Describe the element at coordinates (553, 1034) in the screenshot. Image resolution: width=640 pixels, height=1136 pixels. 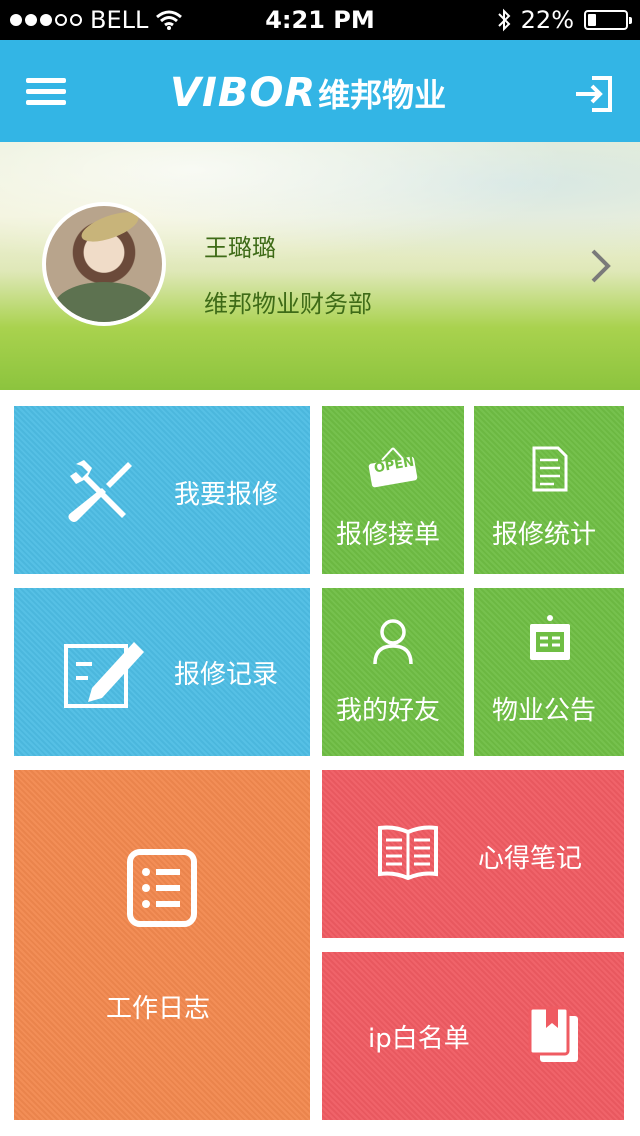
I see `bookmark-book-icon` at that location.